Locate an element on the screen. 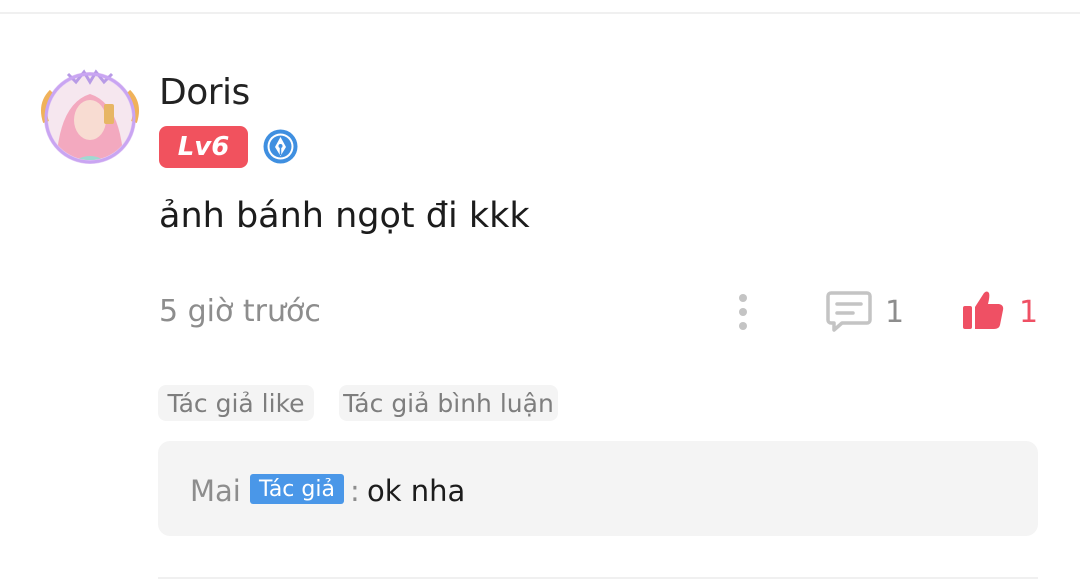 This screenshot has height=584, width=1080. username: Doris is located at coordinates (204, 92).